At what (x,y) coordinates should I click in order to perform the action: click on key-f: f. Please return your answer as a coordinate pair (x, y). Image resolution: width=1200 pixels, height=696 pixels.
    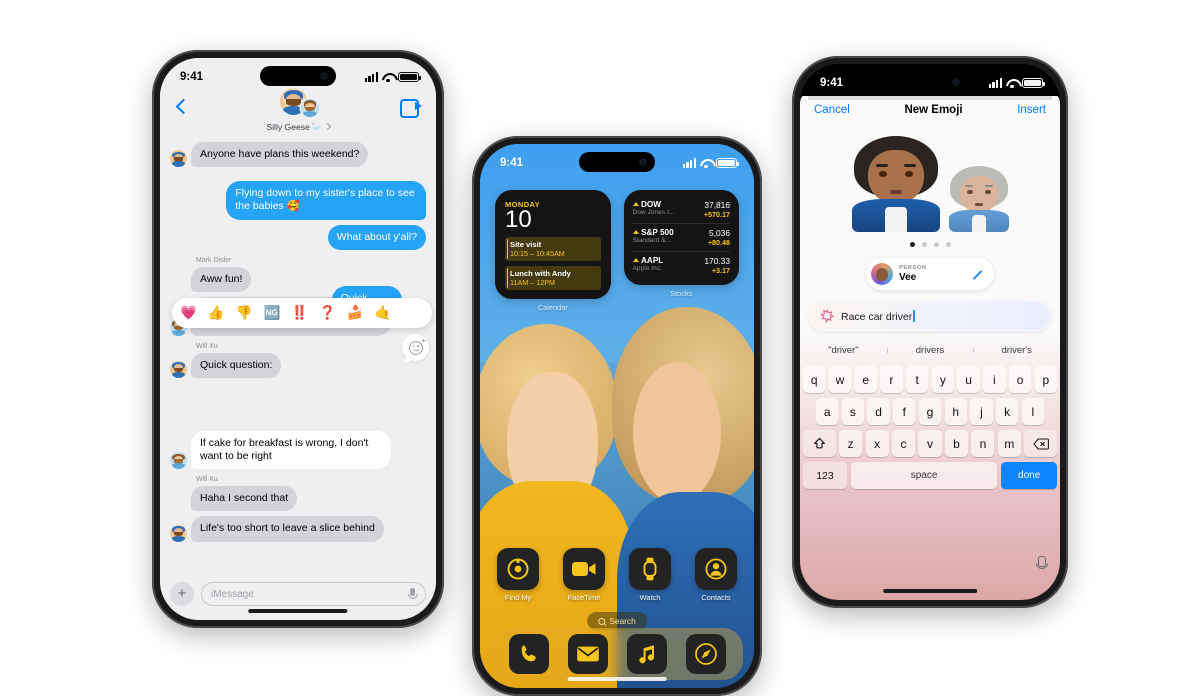
    Looking at the image, I should click on (904, 411).